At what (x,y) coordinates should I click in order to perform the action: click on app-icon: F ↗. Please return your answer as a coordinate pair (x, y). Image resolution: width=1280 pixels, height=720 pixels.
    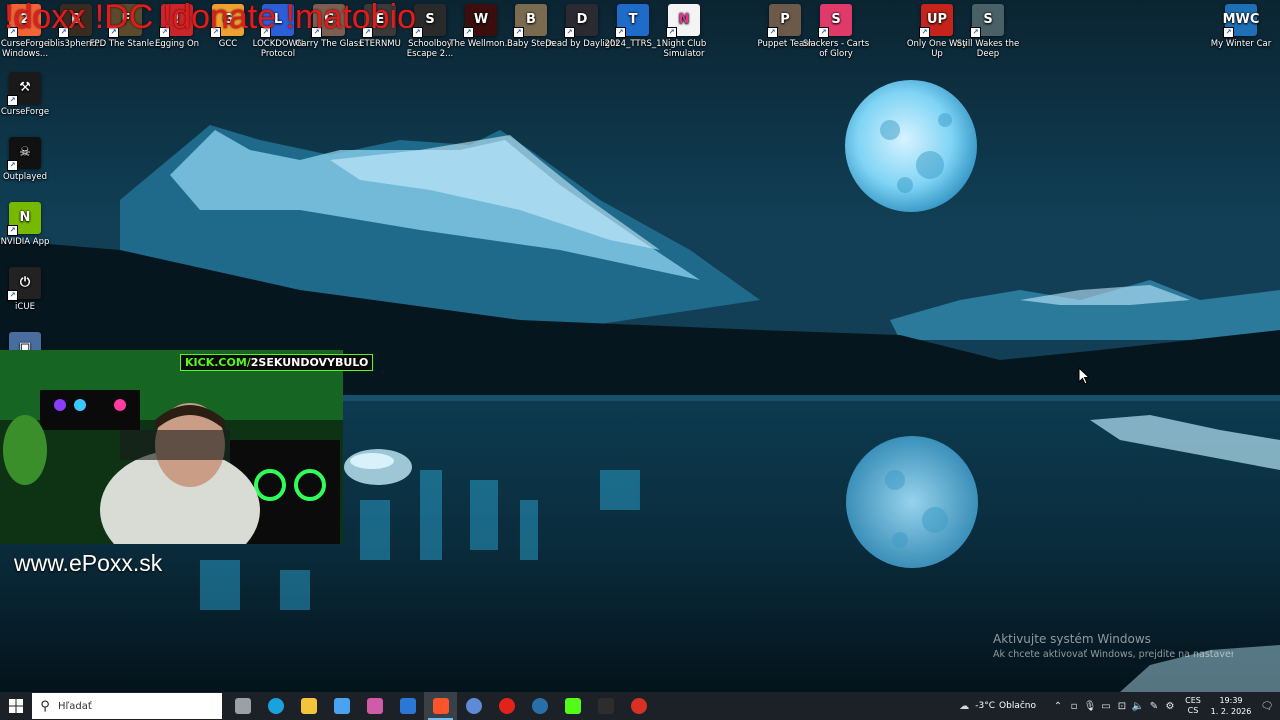
    Looking at the image, I should click on (125, 21).